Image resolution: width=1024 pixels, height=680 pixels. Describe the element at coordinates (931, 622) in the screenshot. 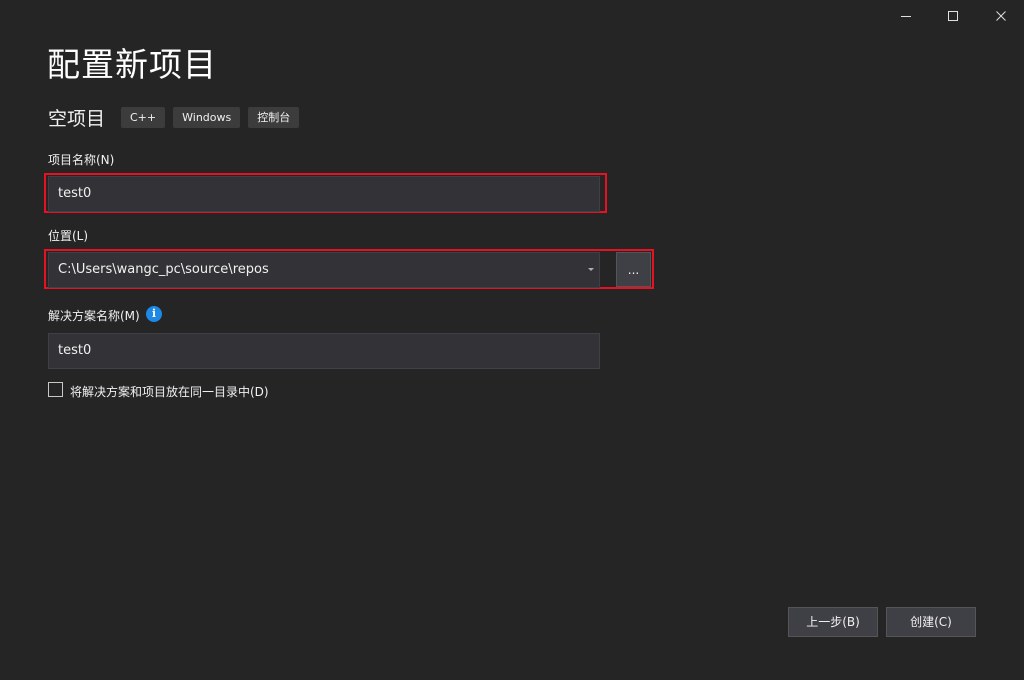

I see `create-button: 创建(C)` at that location.